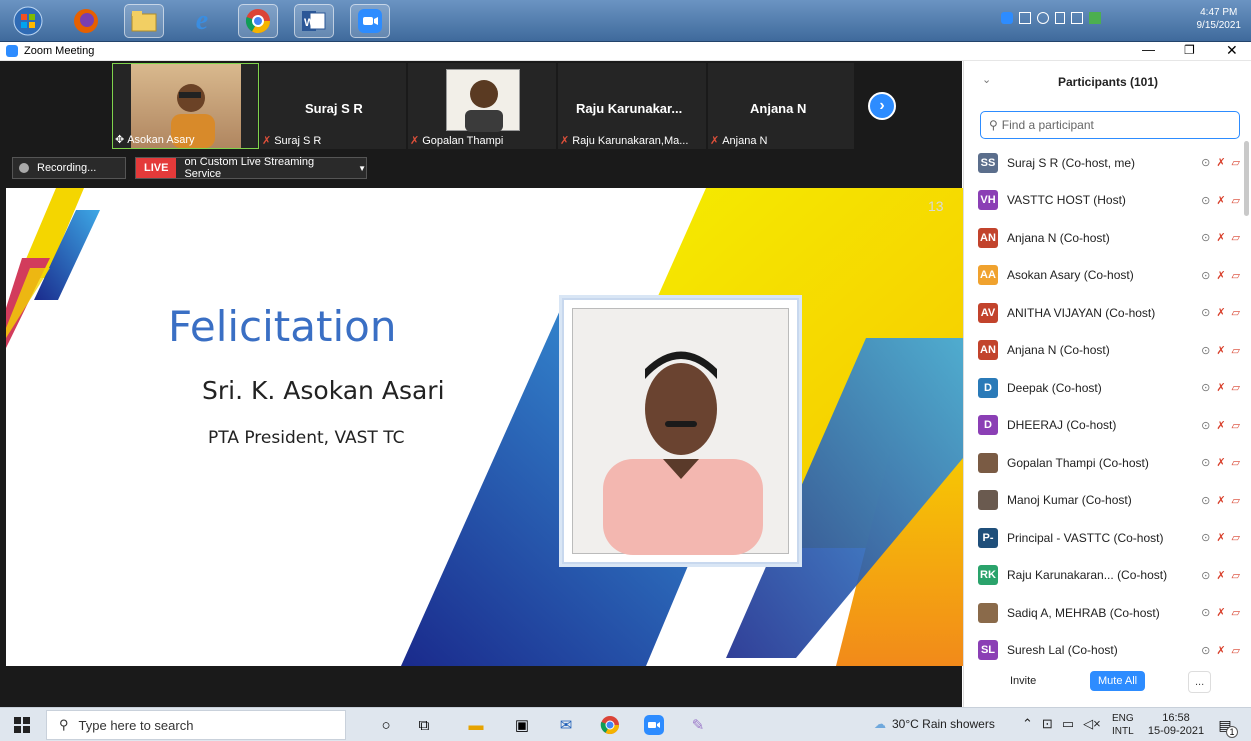 This screenshot has height=741, width=1251. I want to click on task-view-icon: ⧉, so click(424, 725).